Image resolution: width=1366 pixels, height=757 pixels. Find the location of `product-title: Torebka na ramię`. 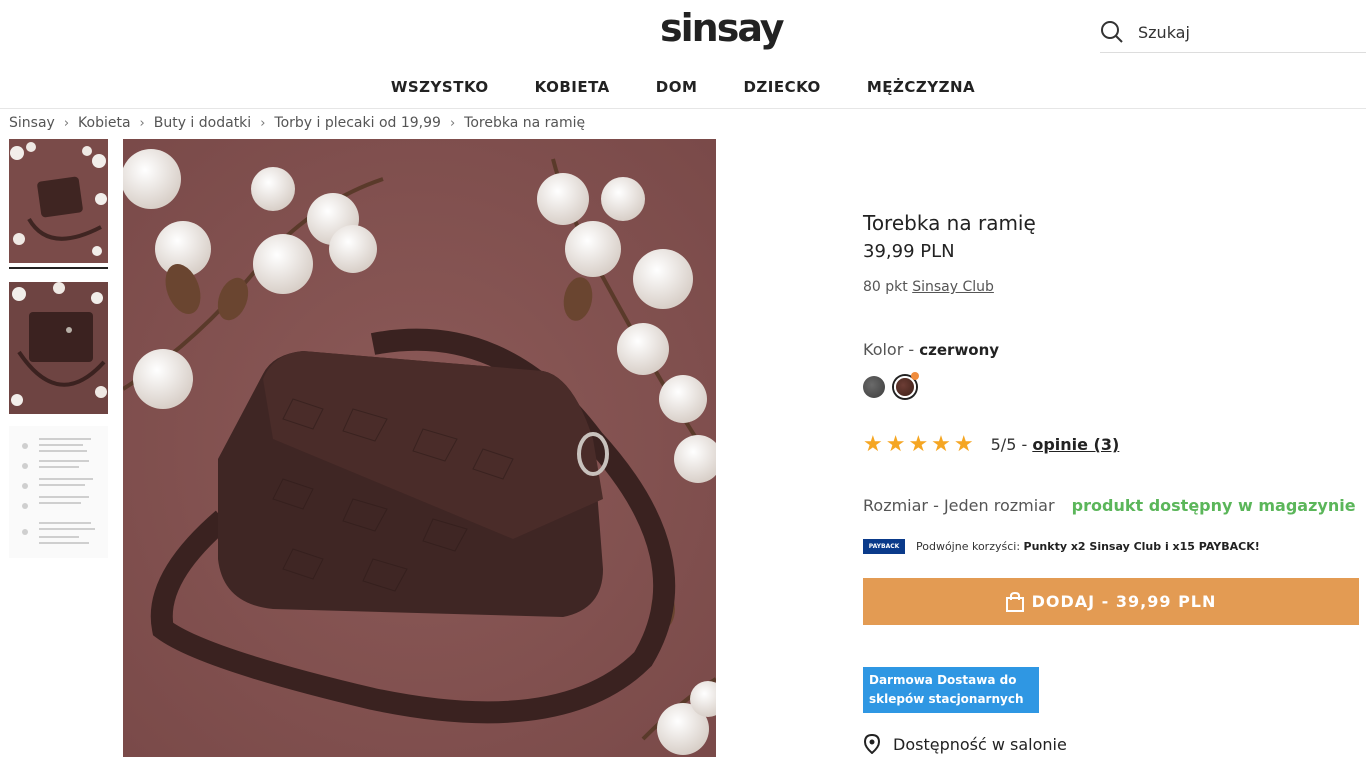

product-title: Torebka na ramię is located at coordinates (949, 223).